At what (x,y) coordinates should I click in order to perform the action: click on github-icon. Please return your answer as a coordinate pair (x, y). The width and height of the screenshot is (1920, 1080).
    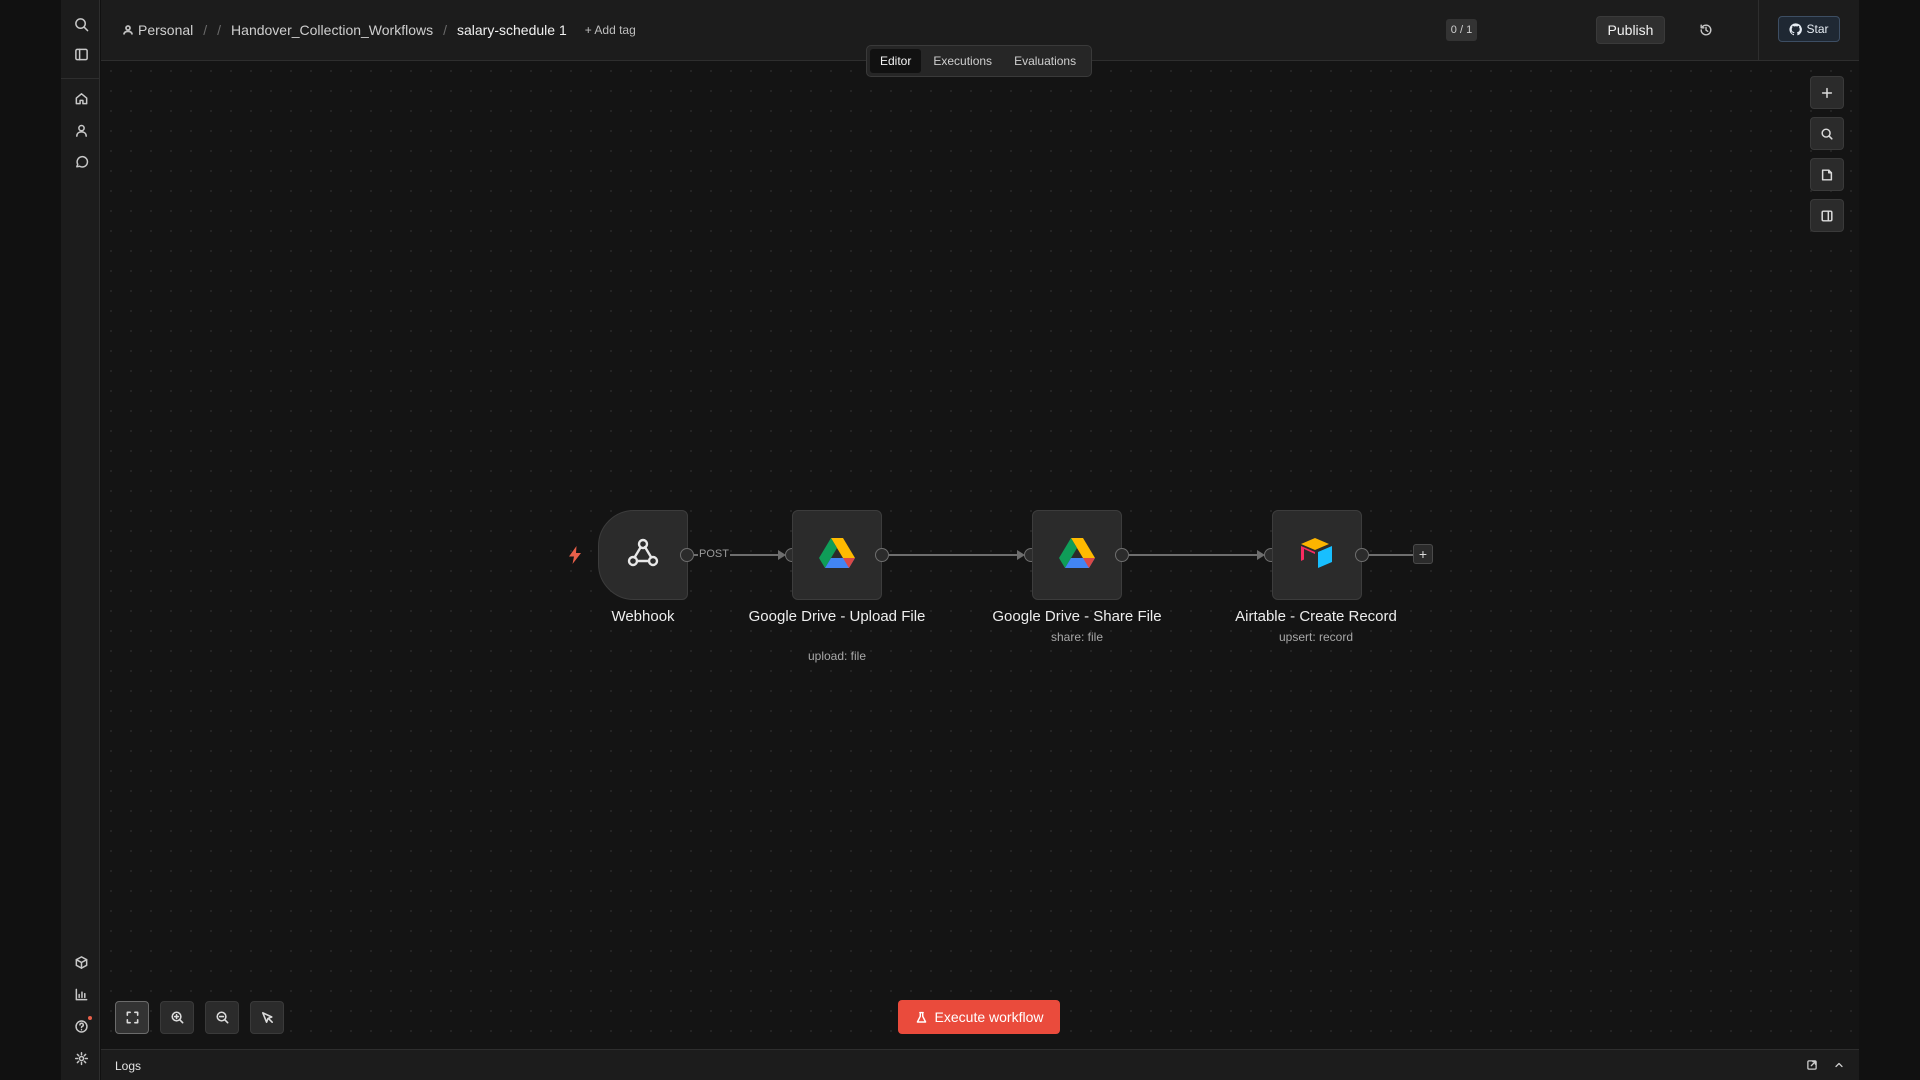
    Looking at the image, I should click on (1796, 28).